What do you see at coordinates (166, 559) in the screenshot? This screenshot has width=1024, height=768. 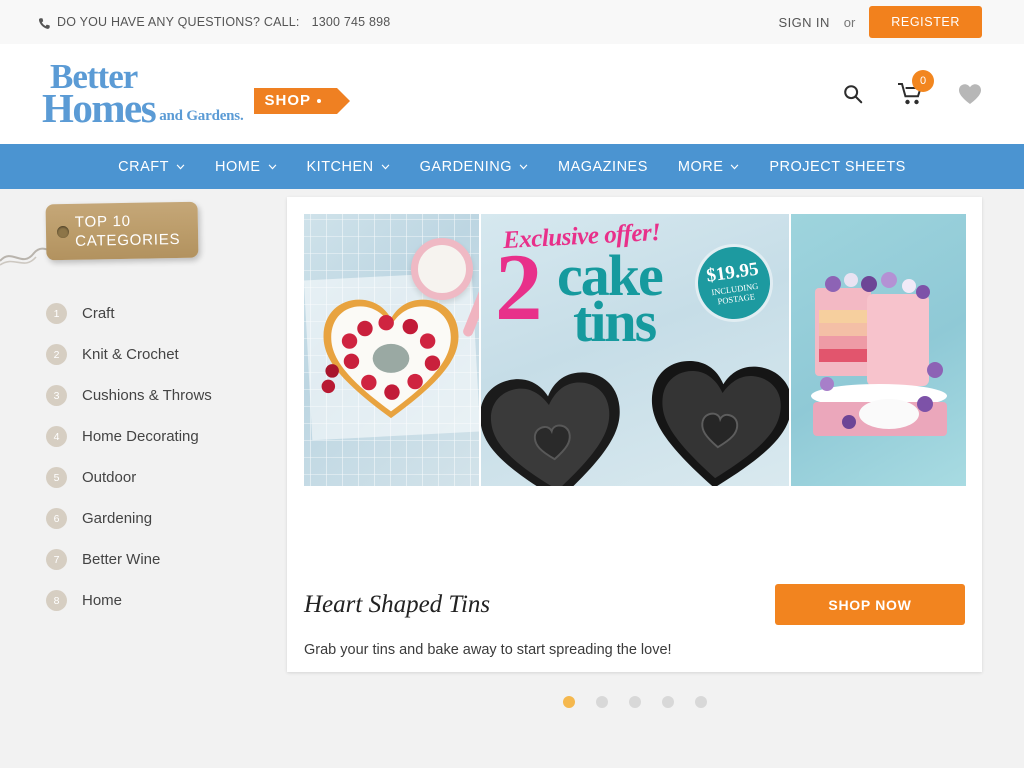 I see `category-item: 7 Better Wine` at bounding box center [166, 559].